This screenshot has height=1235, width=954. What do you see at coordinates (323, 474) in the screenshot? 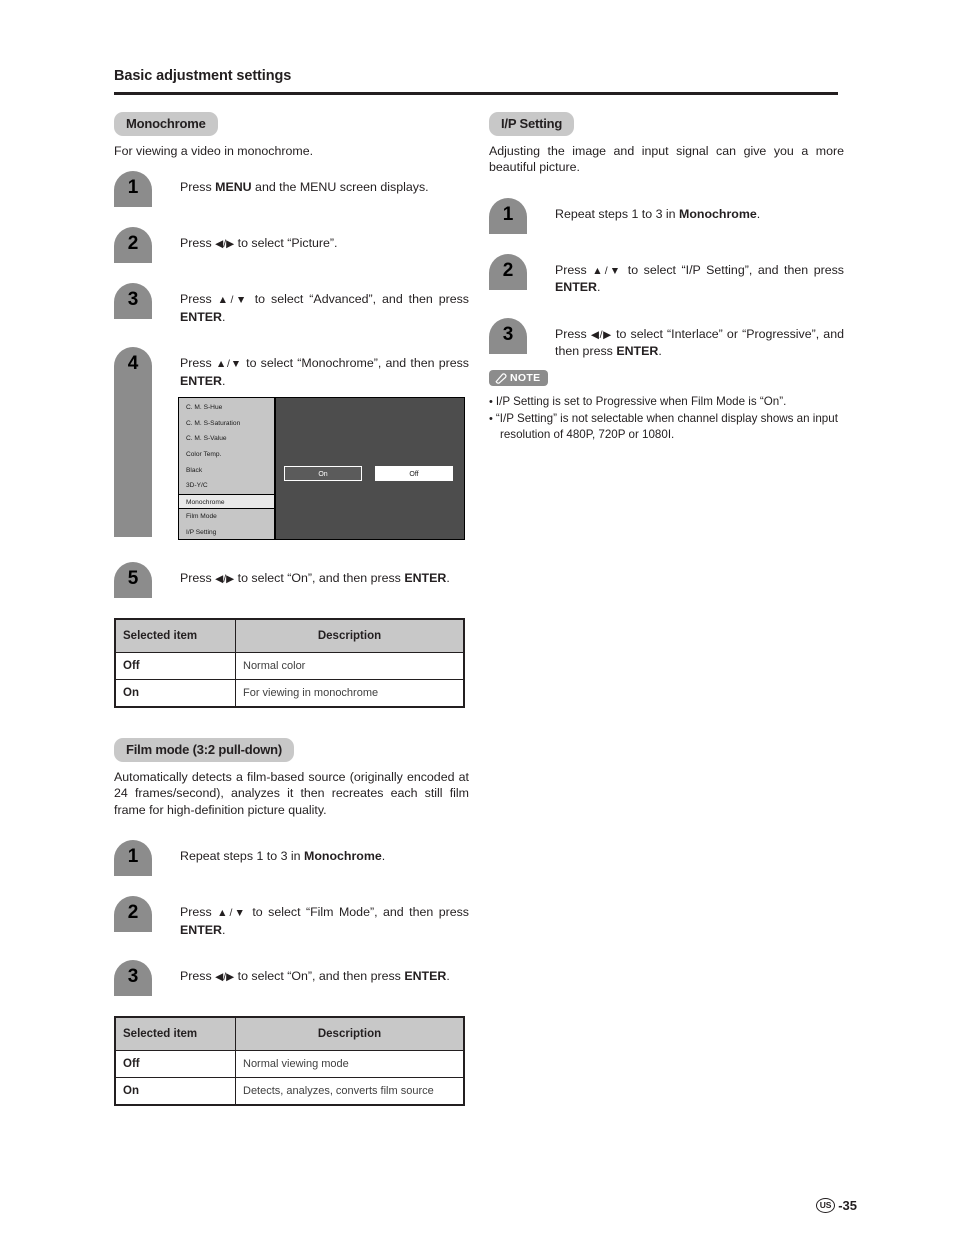
I see `osd-button-on: On` at bounding box center [323, 474].